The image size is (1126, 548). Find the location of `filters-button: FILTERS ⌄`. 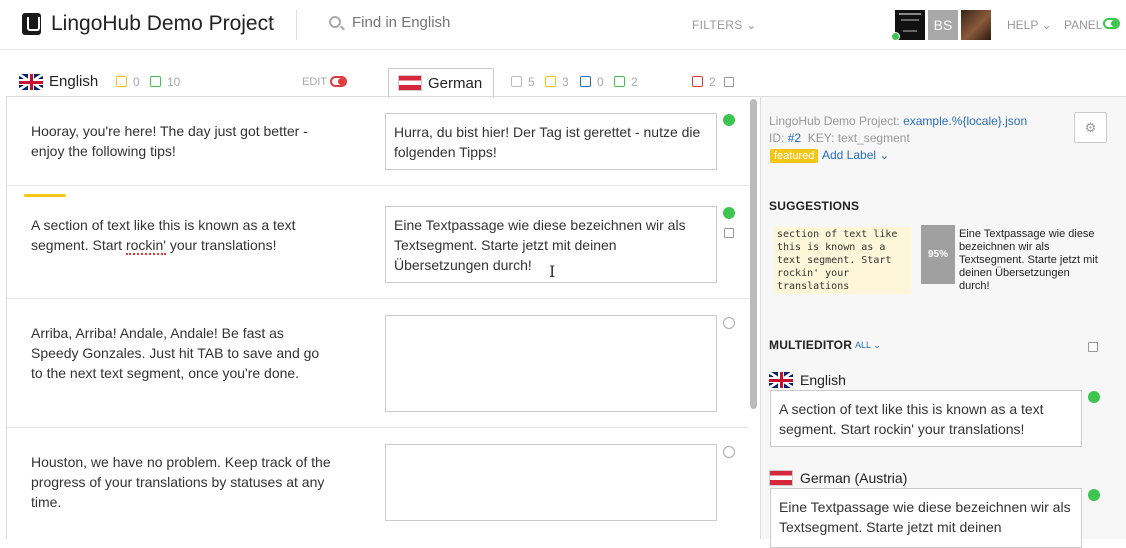

filters-button: FILTERS ⌄ is located at coordinates (724, 25).